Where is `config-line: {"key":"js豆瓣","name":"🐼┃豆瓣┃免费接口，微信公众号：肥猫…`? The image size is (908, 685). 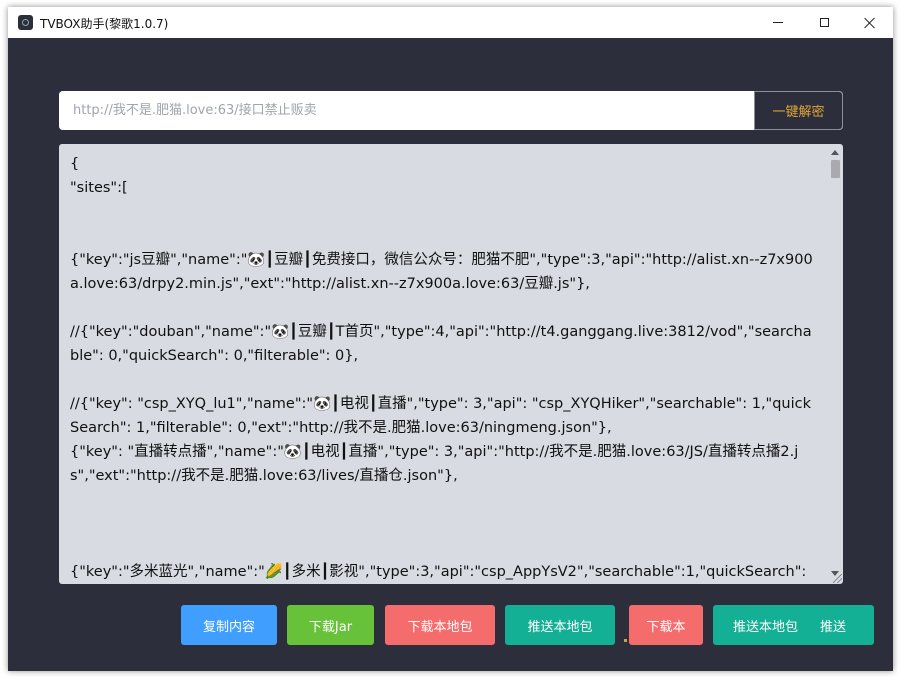 config-line: {"key":"js豆瓣","name":"🐼┃豆瓣┃免费接口，微信公众号：肥猫… is located at coordinates (441, 272).